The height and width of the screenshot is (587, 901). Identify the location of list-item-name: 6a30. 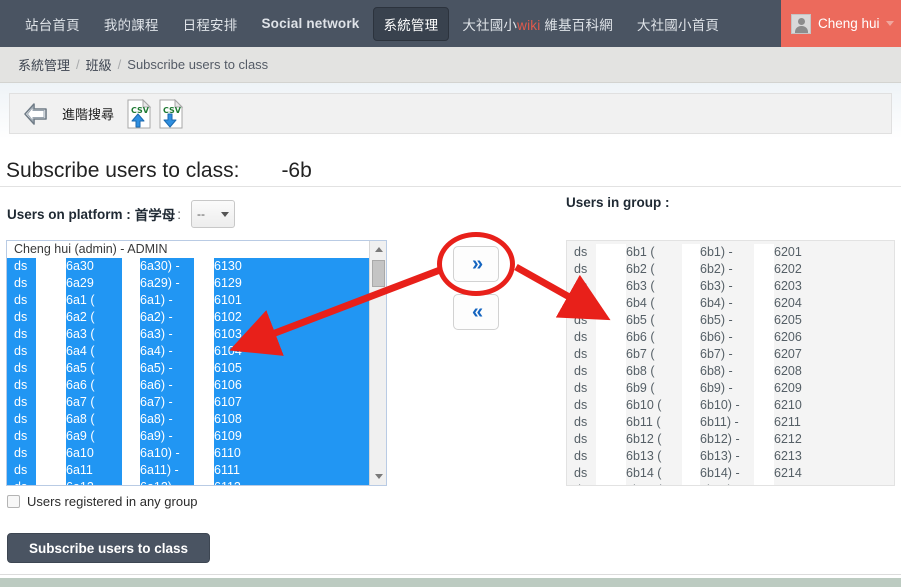
(80, 266).